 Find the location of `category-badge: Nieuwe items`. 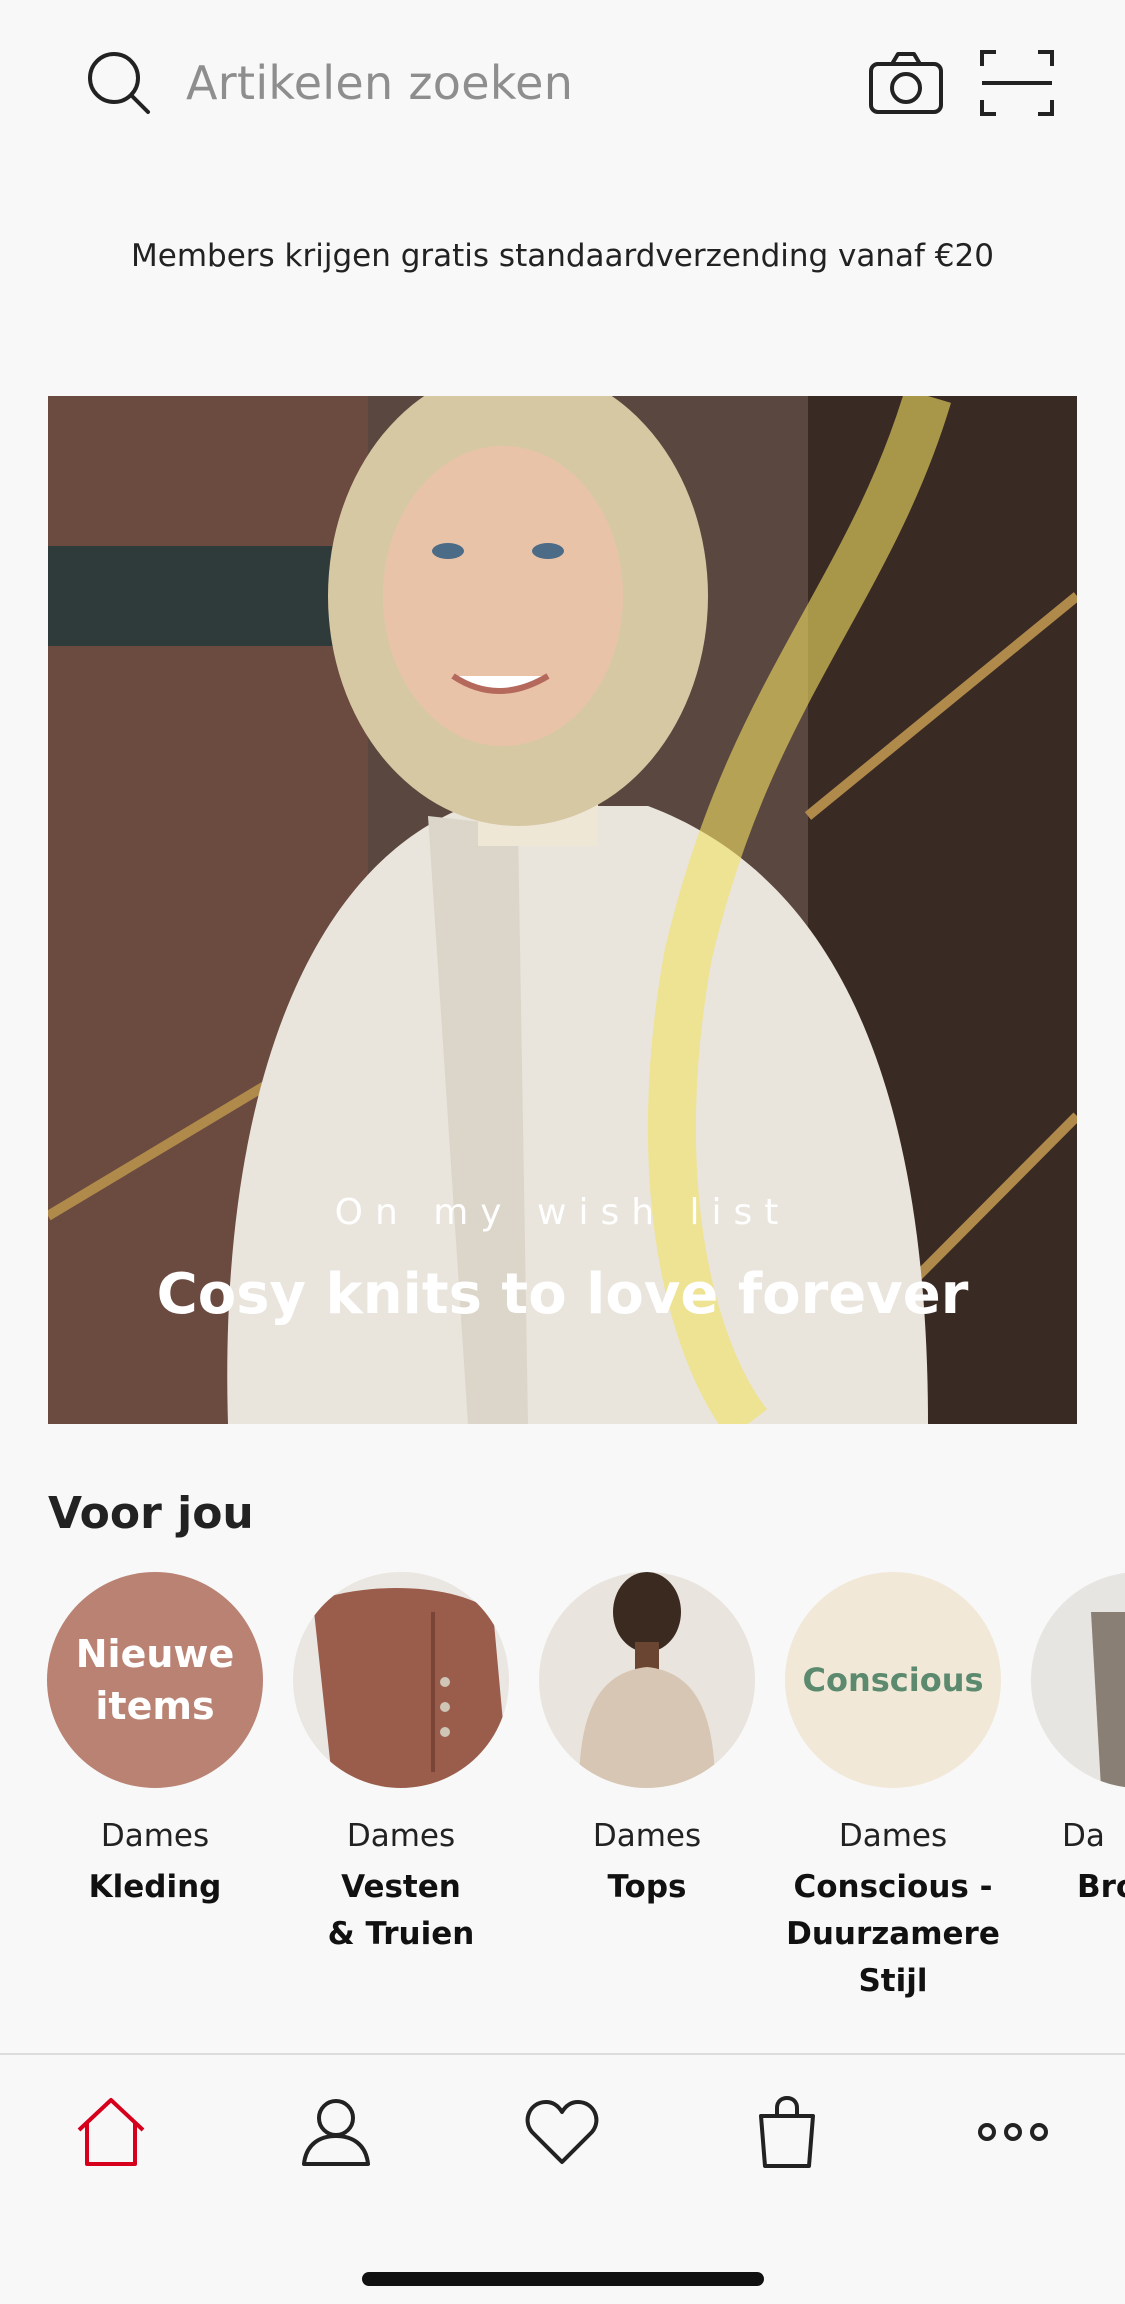

category-badge: Nieuwe items is located at coordinates (155, 1680).